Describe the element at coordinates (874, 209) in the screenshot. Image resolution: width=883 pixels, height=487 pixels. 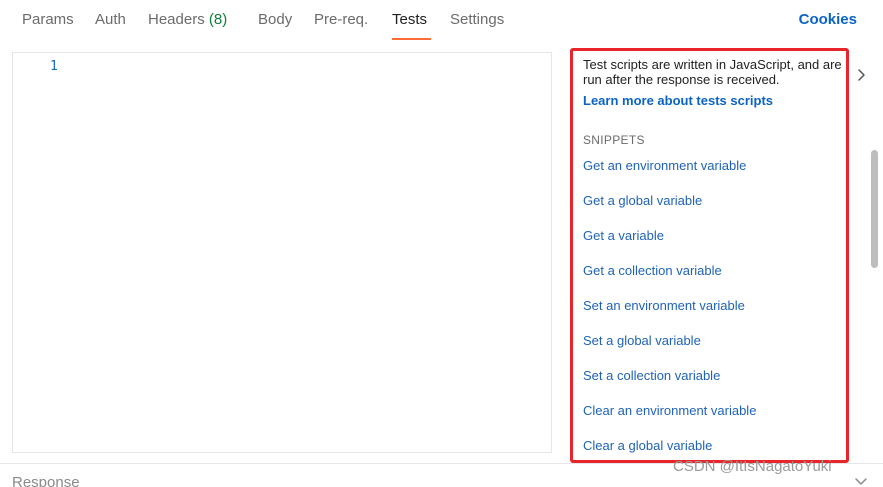
I see `panel-scrollbar-thumb` at that location.